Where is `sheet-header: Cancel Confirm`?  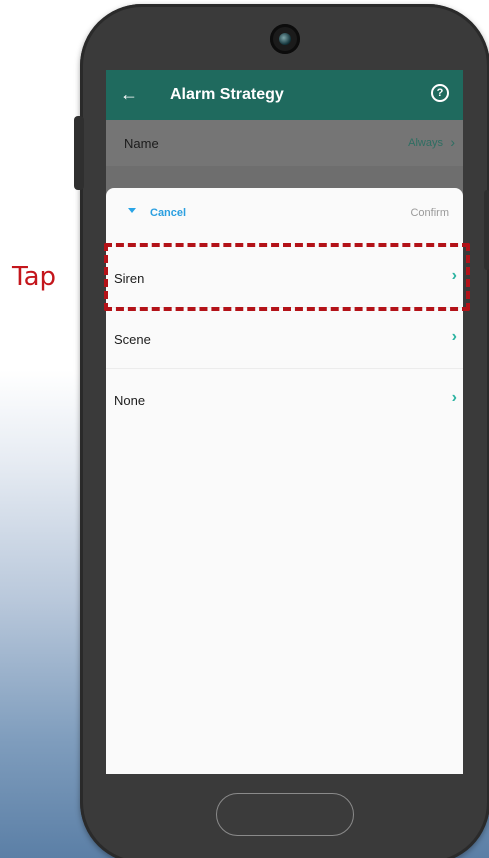
sheet-header: Cancel Confirm is located at coordinates (284, 213).